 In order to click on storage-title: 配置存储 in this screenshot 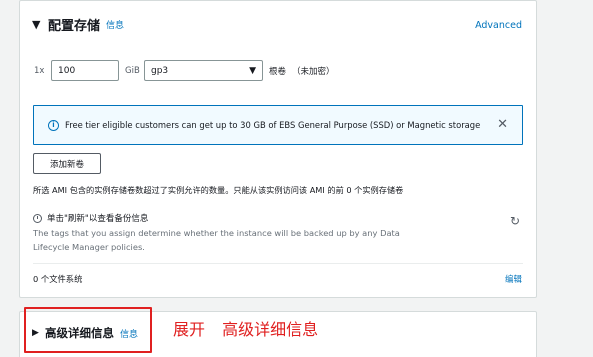, I will do `click(74, 26)`.